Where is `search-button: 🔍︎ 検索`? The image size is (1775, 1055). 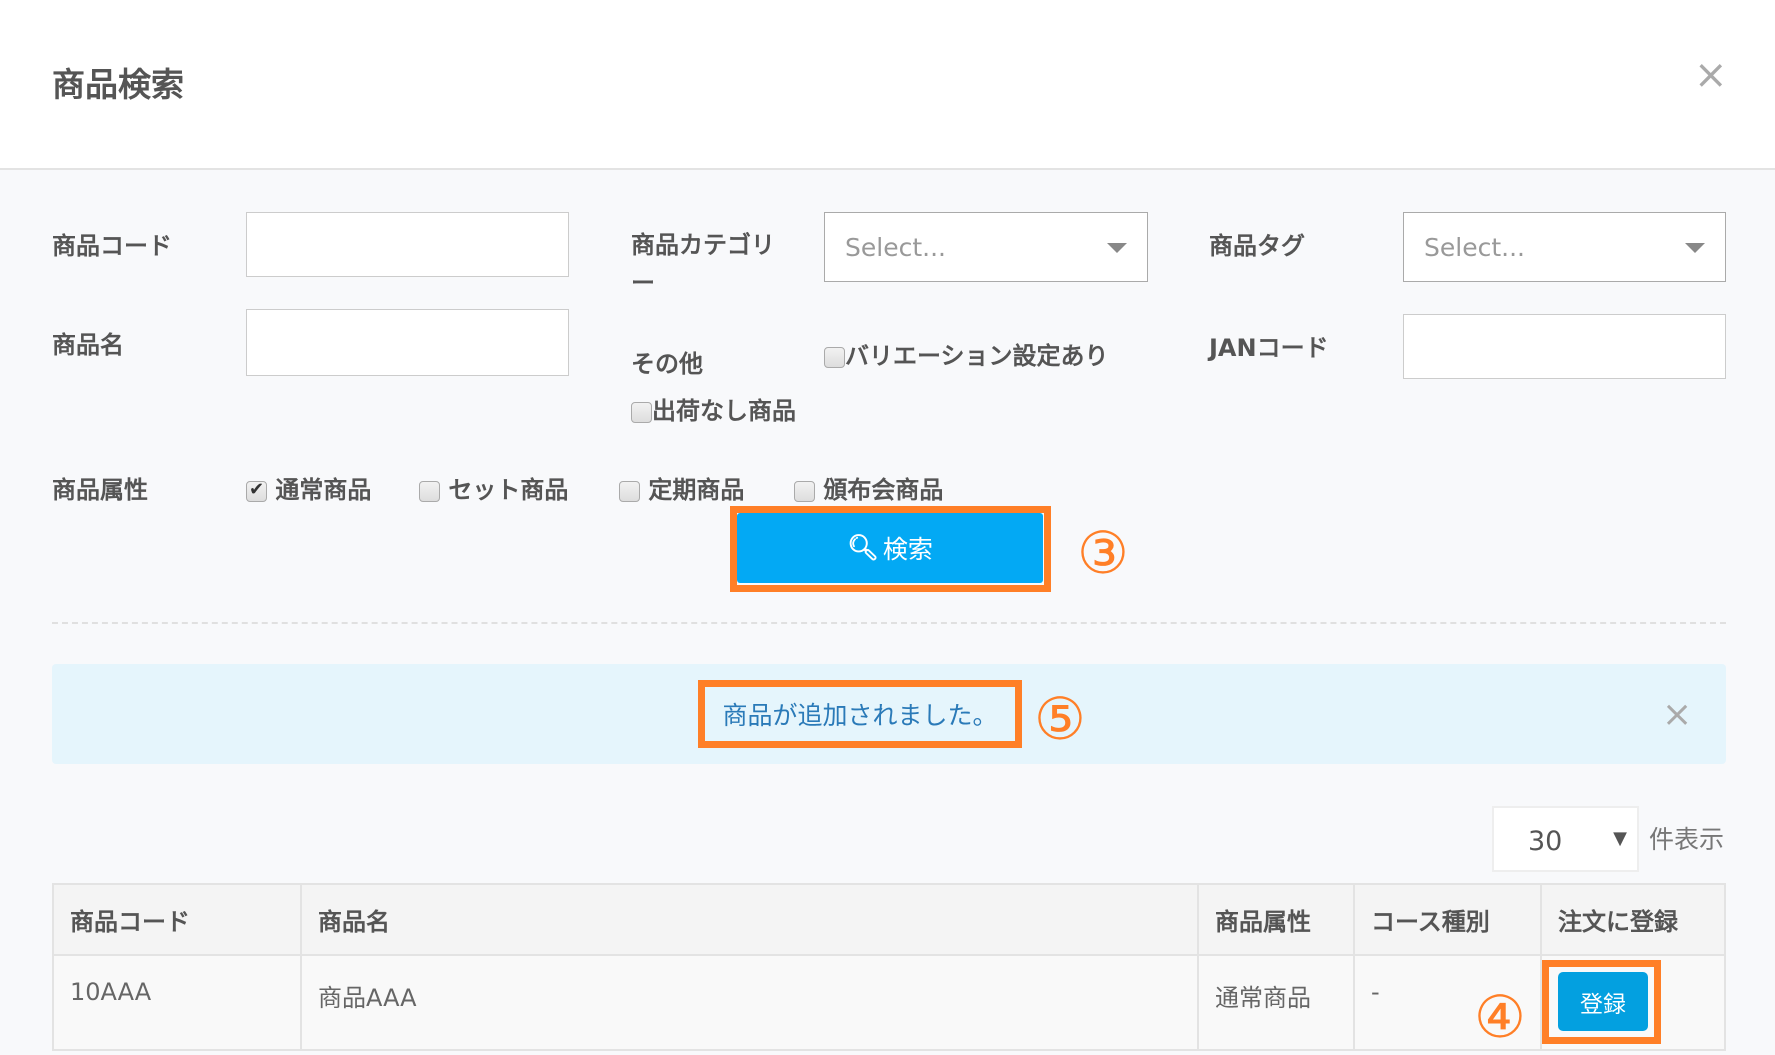
search-button: 🔍︎ 検索 is located at coordinates (890, 548).